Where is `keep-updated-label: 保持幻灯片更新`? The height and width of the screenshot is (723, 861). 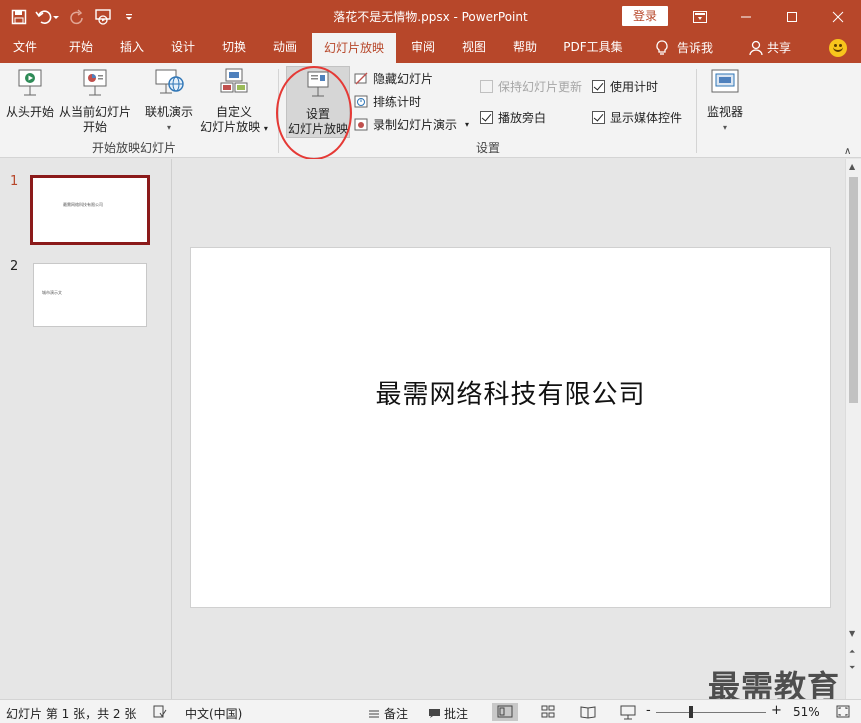
keep-updated-label: 保持幻灯片更新 is located at coordinates (540, 87).